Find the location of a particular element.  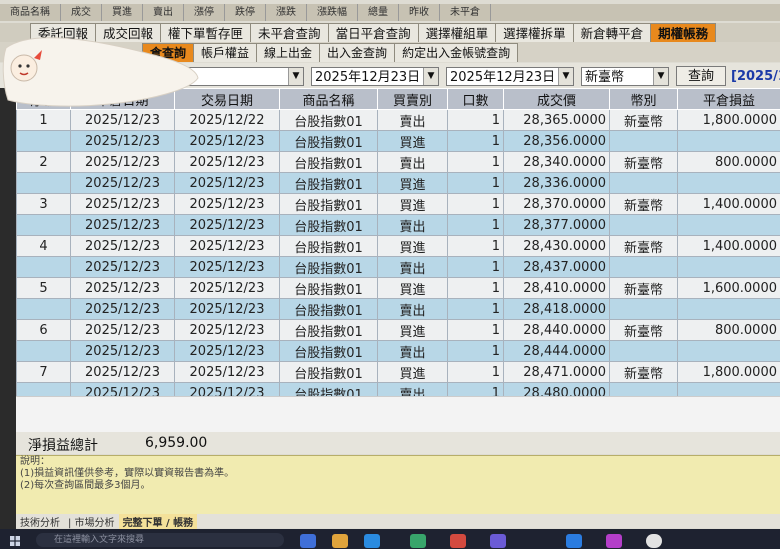

table-row: 2025/12/23 2025/12/23 台股指數01 買進 1 28,336.0000 is located at coordinates (398, 183).